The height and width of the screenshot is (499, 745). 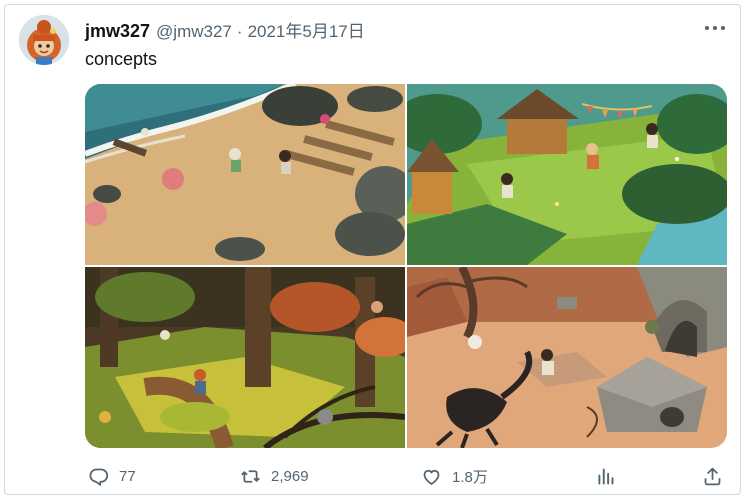 What do you see at coordinates (290, 476) in the screenshot?
I see `retweet-count: 2,969` at bounding box center [290, 476].